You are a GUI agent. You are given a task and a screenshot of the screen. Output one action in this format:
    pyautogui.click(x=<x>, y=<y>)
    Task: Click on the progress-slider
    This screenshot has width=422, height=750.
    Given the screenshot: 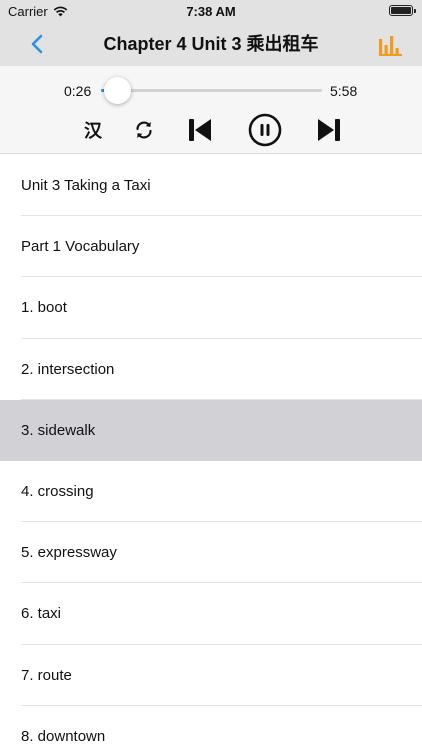 What is the action you would take?
    pyautogui.click(x=211, y=90)
    